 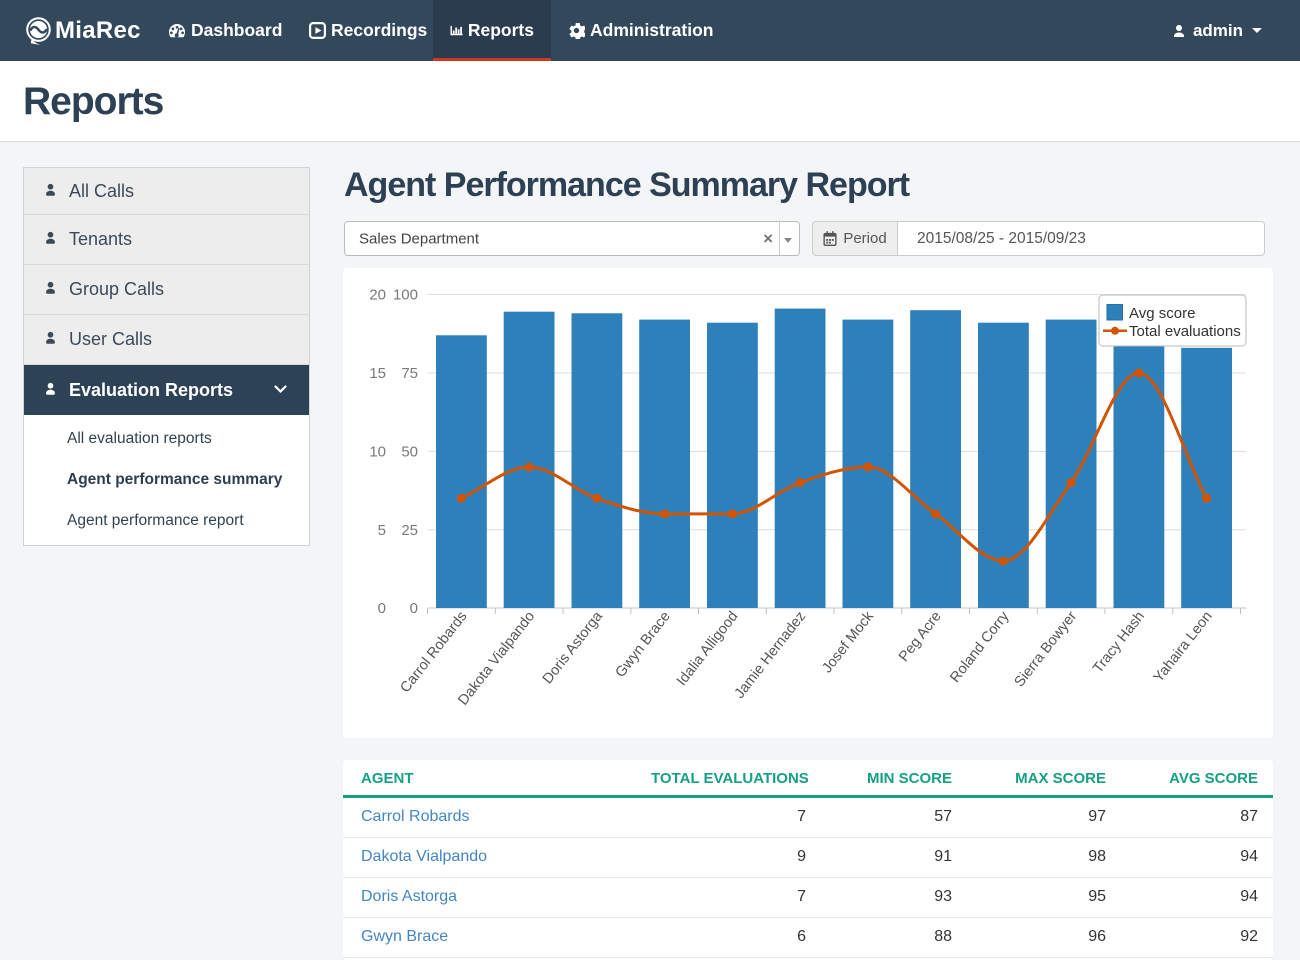 I want to click on svg-text: Doris Astorga, so click(x=573, y=647).